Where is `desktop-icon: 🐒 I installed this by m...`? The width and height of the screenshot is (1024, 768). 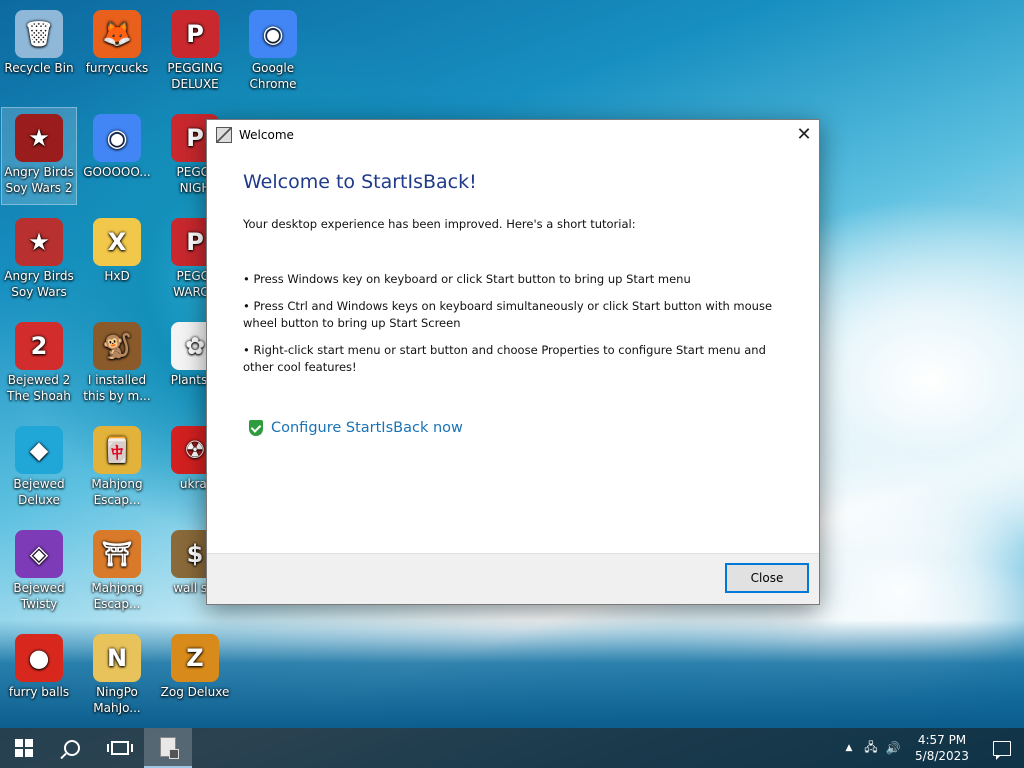 desktop-icon: 🐒 I installed this by m... is located at coordinates (117, 364).